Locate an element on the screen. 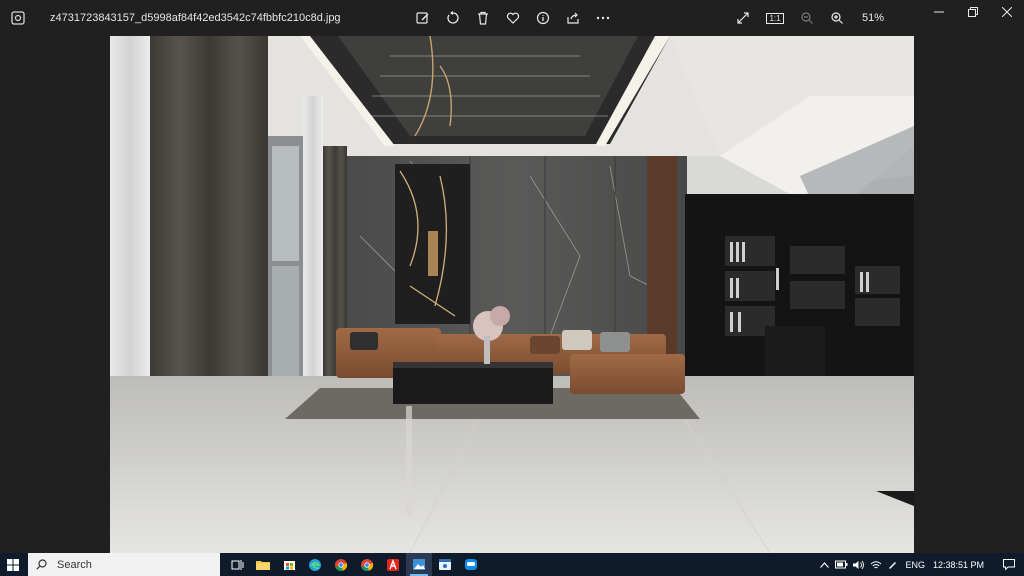 Image resolution: width=1024 pixels, height=576 pixels. image-toolbar is located at coordinates (513, 18).